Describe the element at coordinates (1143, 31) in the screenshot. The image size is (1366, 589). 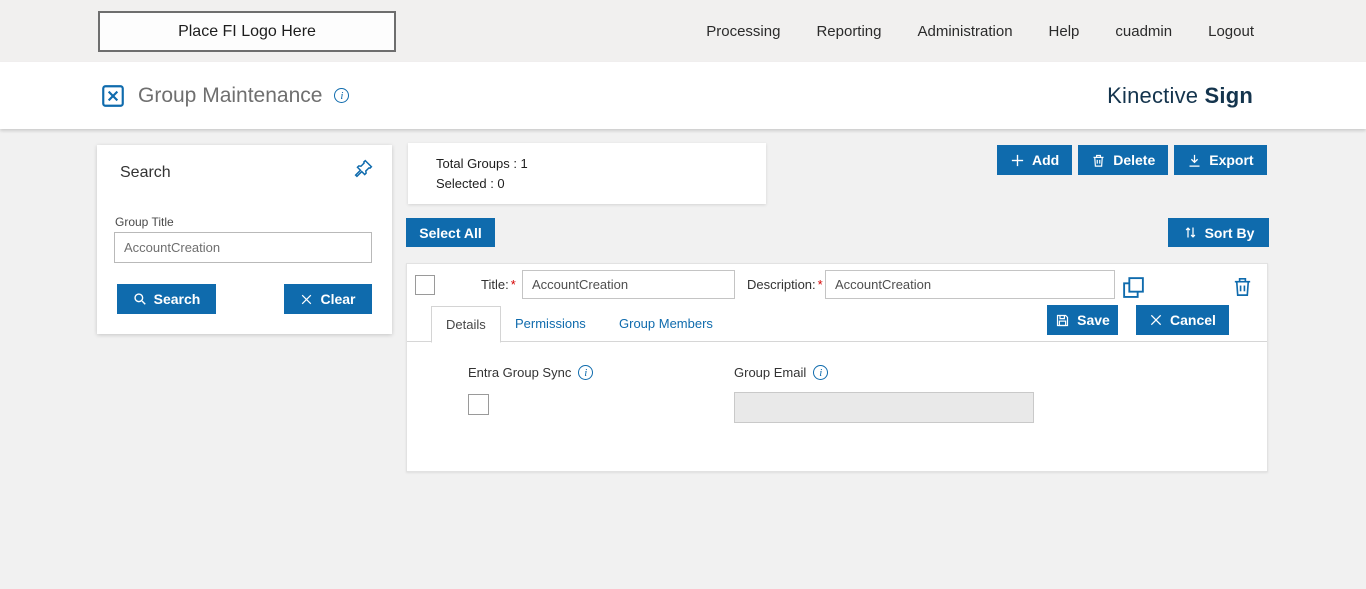
I see `nav-cuadmin: cuadmin` at that location.